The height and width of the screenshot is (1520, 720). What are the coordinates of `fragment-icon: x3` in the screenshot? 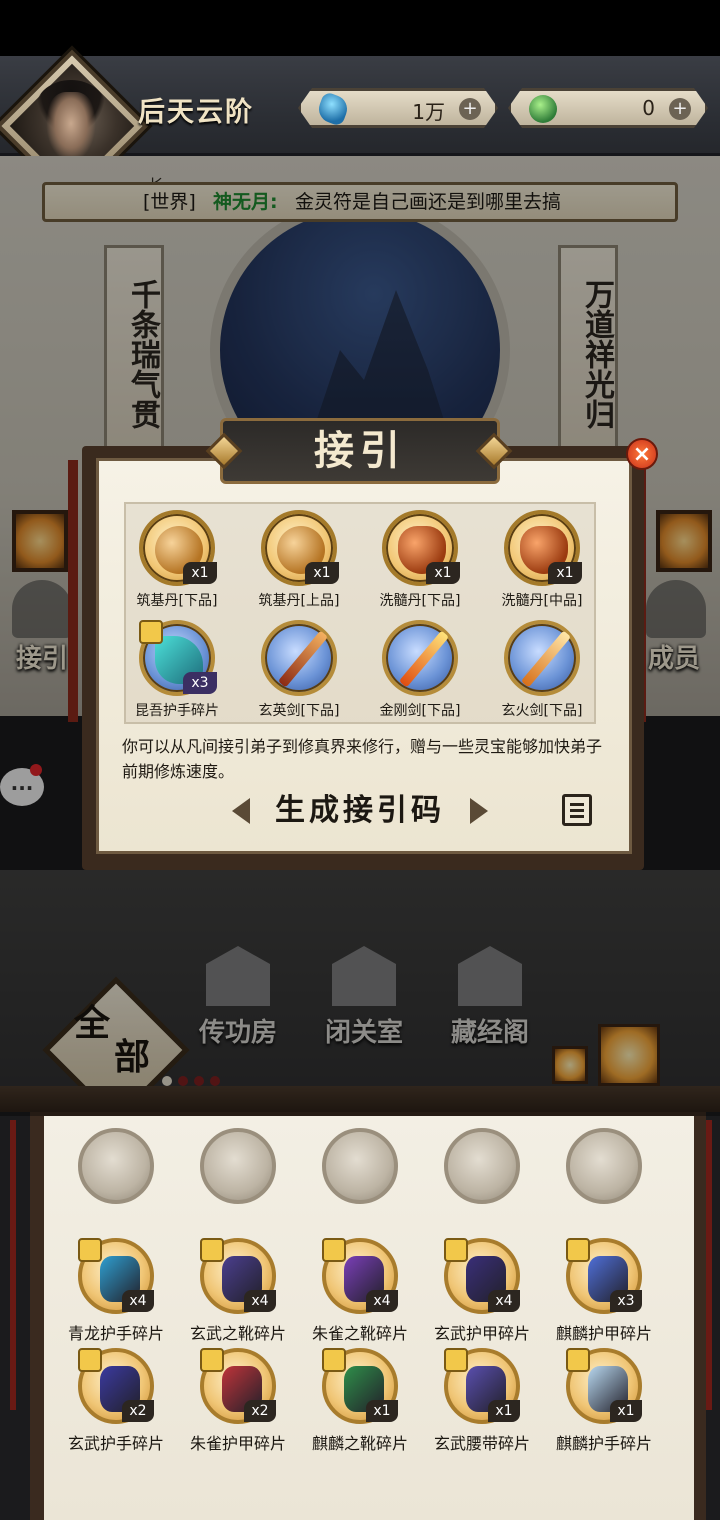 It's located at (604, 1276).